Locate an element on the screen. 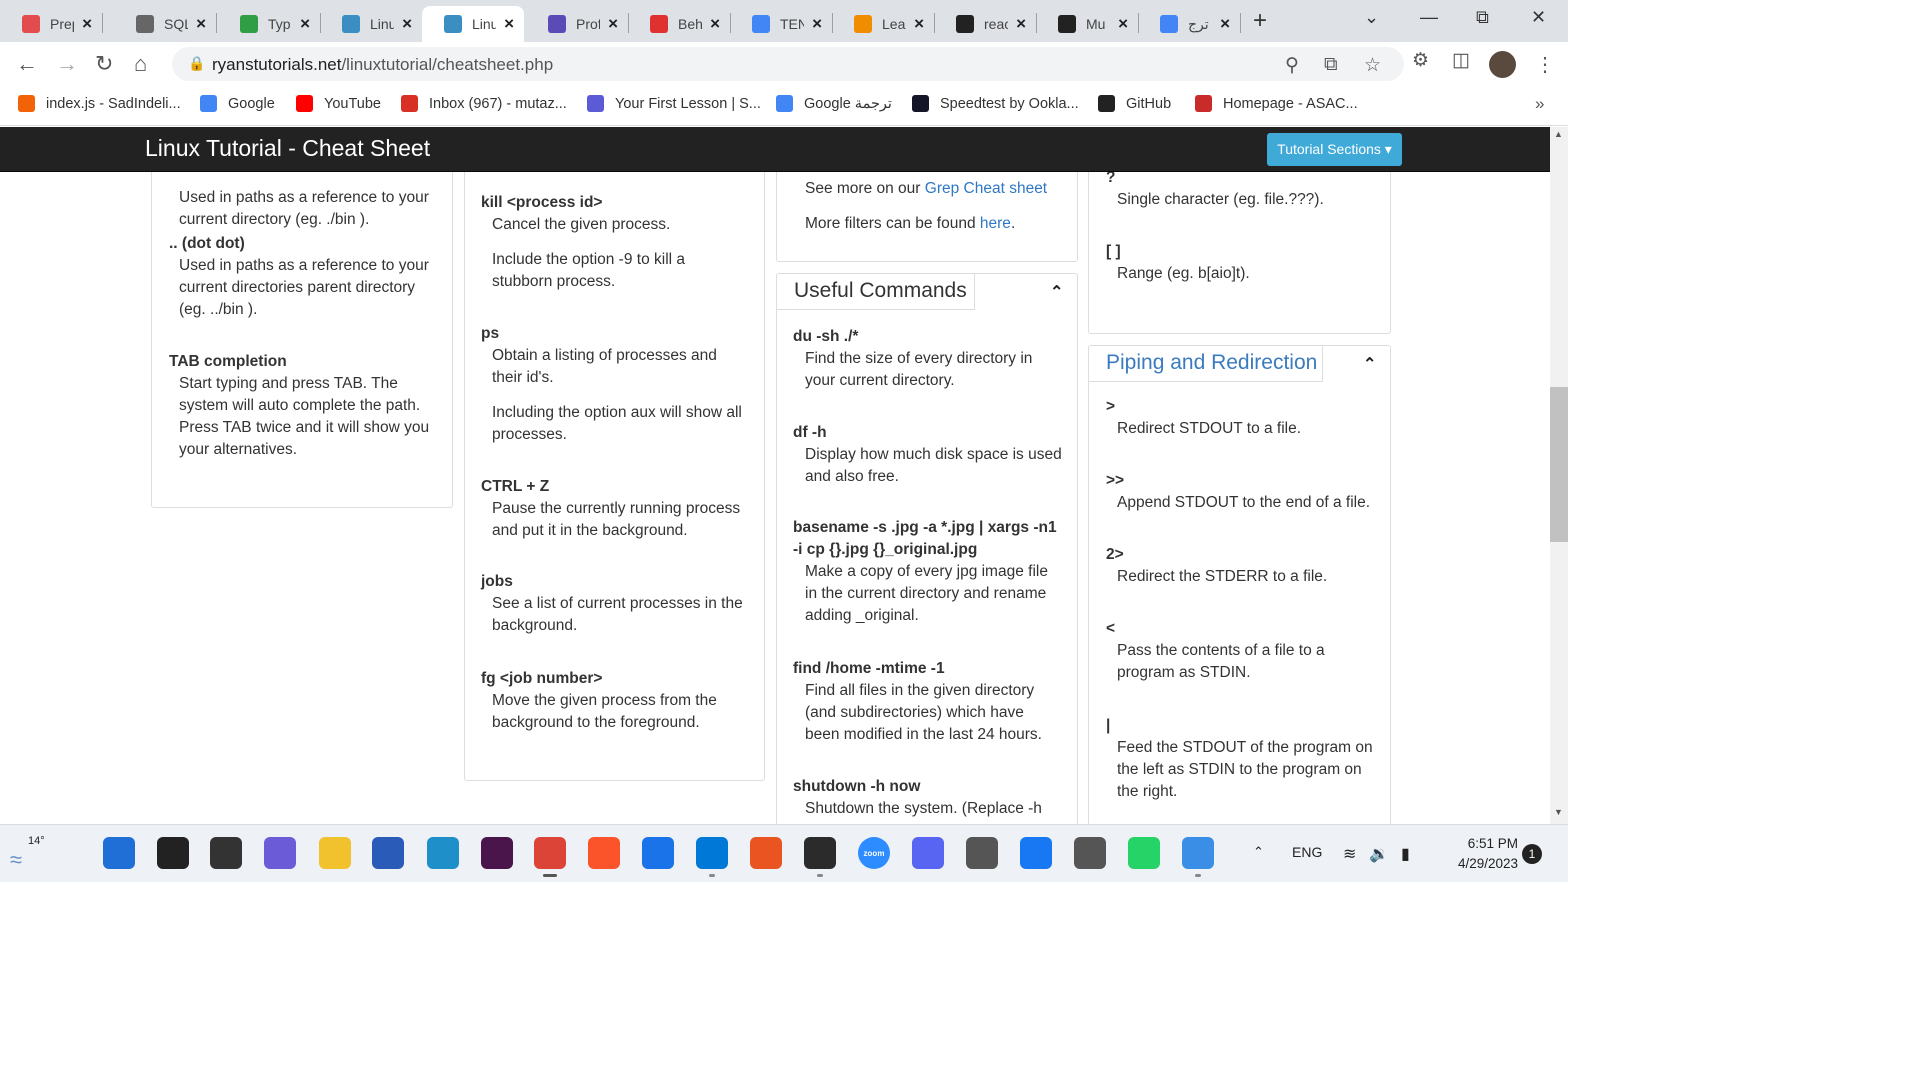 The width and height of the screenshot is (1920, 1080). volume-icon: 🔉 is located at coordinates (1379, 854).